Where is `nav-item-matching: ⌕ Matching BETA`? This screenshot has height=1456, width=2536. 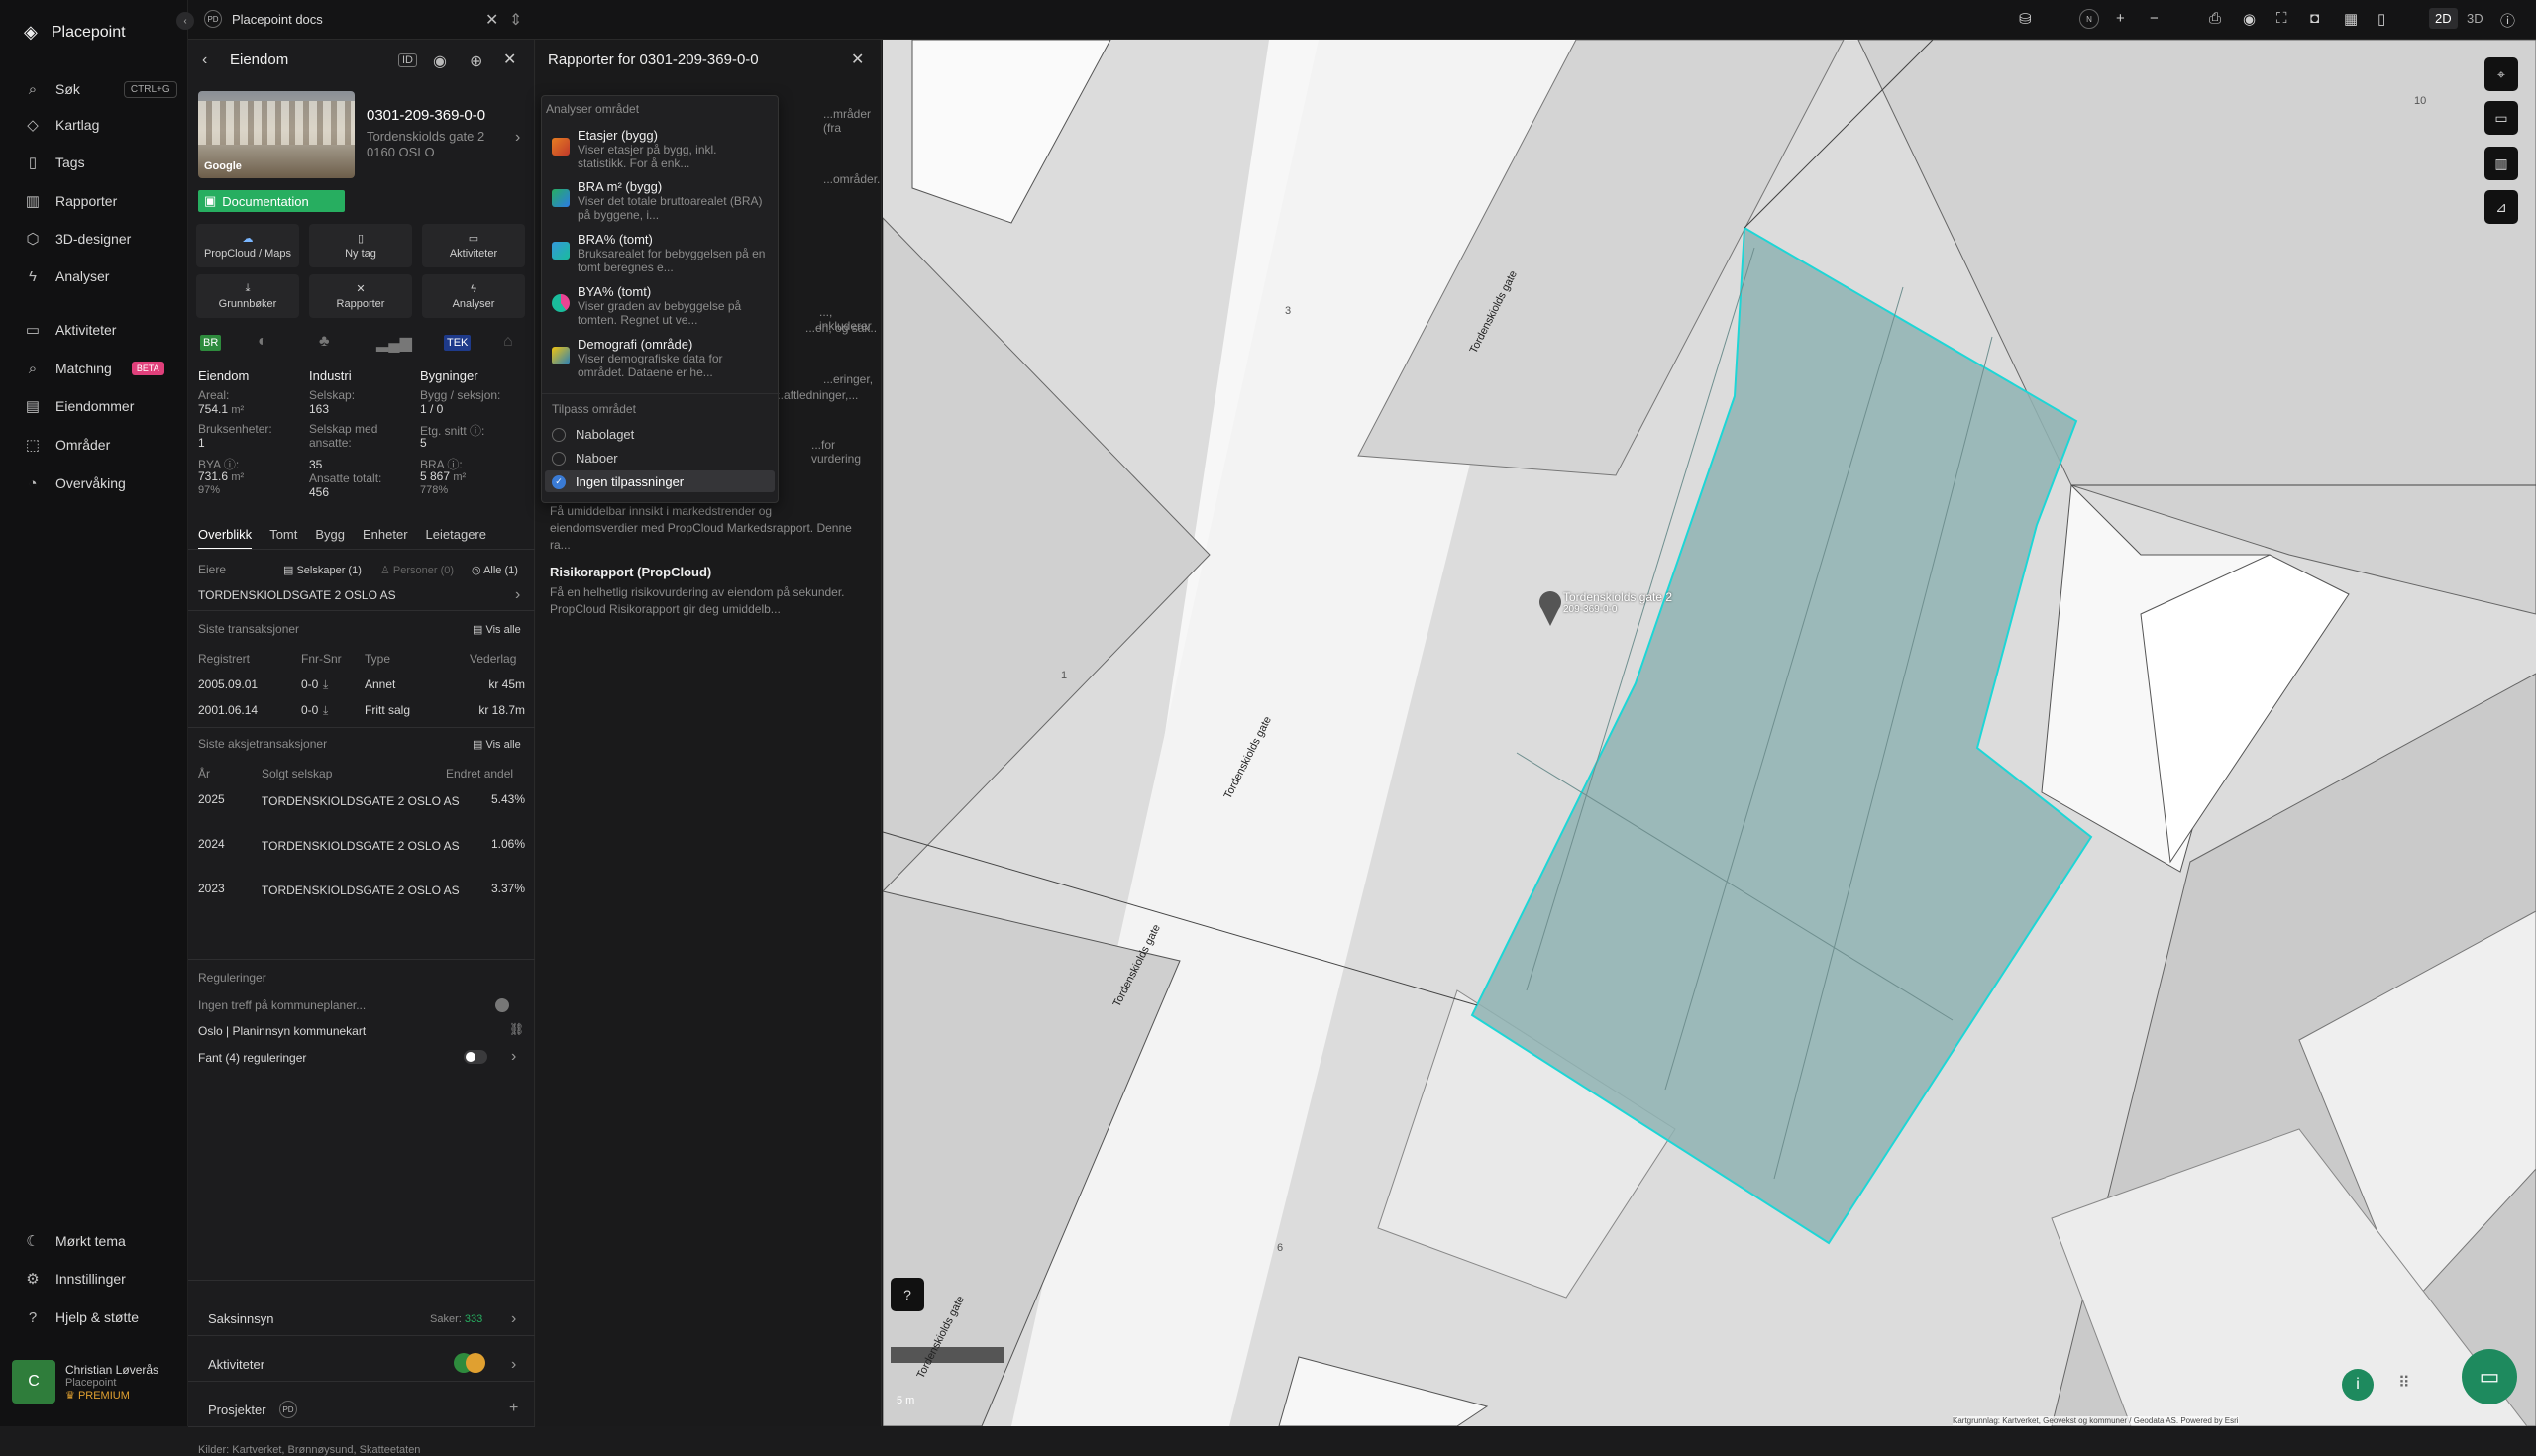
nav-item-matching: ⌕ Matching BETA is located at coordinates (94, 368).